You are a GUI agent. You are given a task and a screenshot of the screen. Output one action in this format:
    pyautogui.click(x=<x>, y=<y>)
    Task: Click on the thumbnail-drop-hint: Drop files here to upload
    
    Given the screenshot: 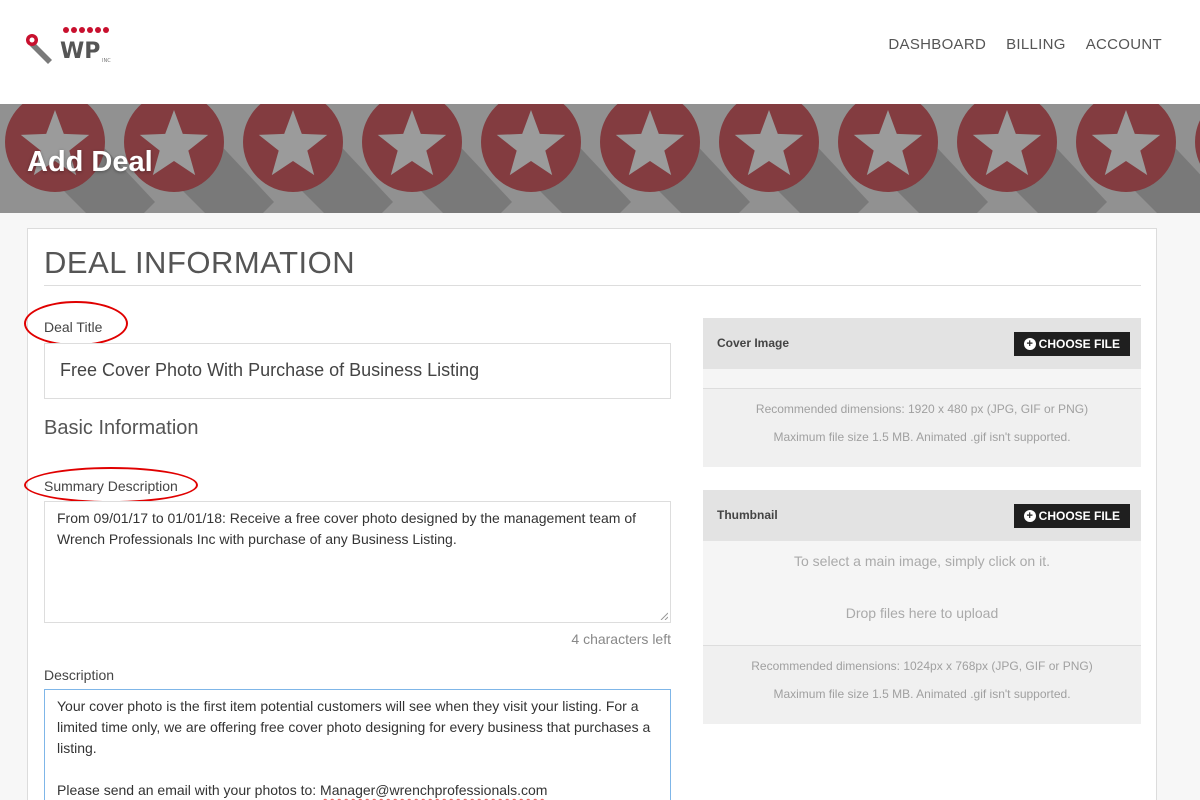 What is the action you would take?
    pyautogui.click(x=922, y=613)
    